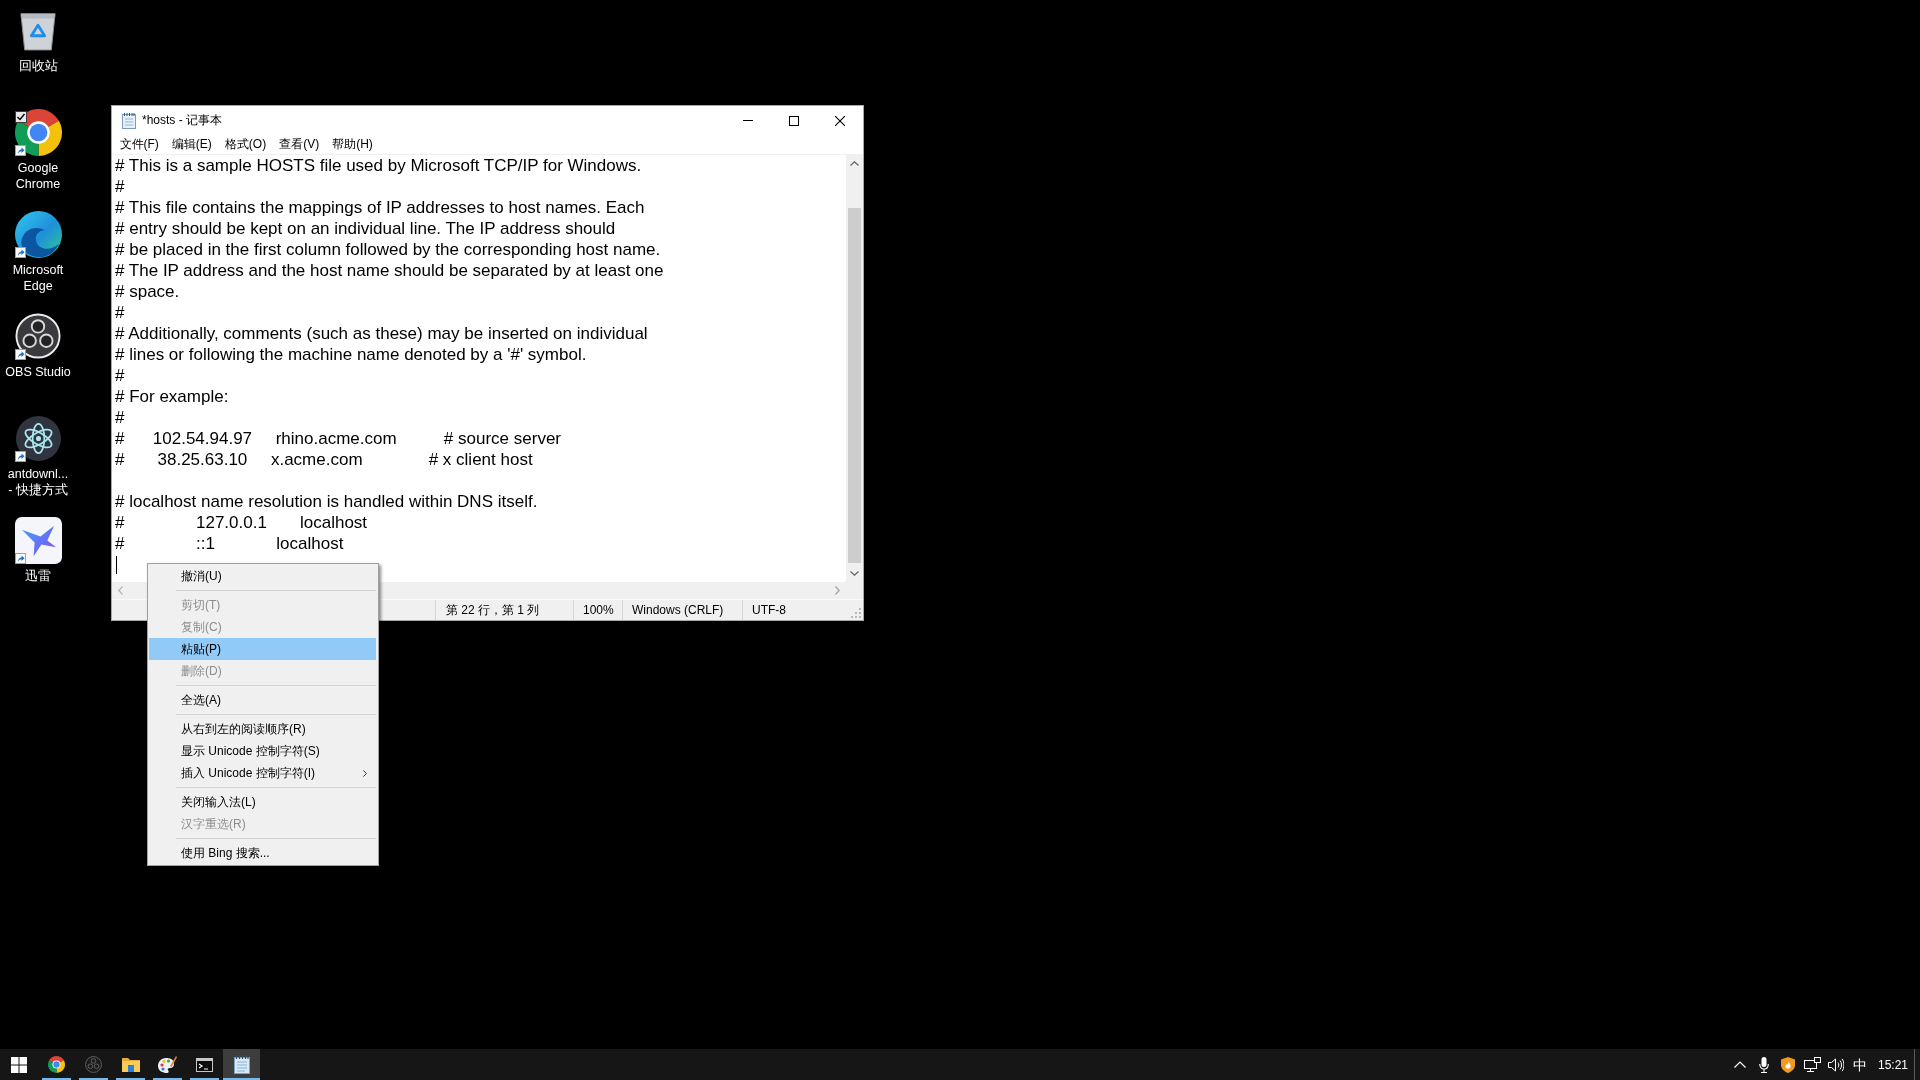 This screenshot has height=1080, width=1920. I want to click on vertical-scrollbar, so click(854, 368).